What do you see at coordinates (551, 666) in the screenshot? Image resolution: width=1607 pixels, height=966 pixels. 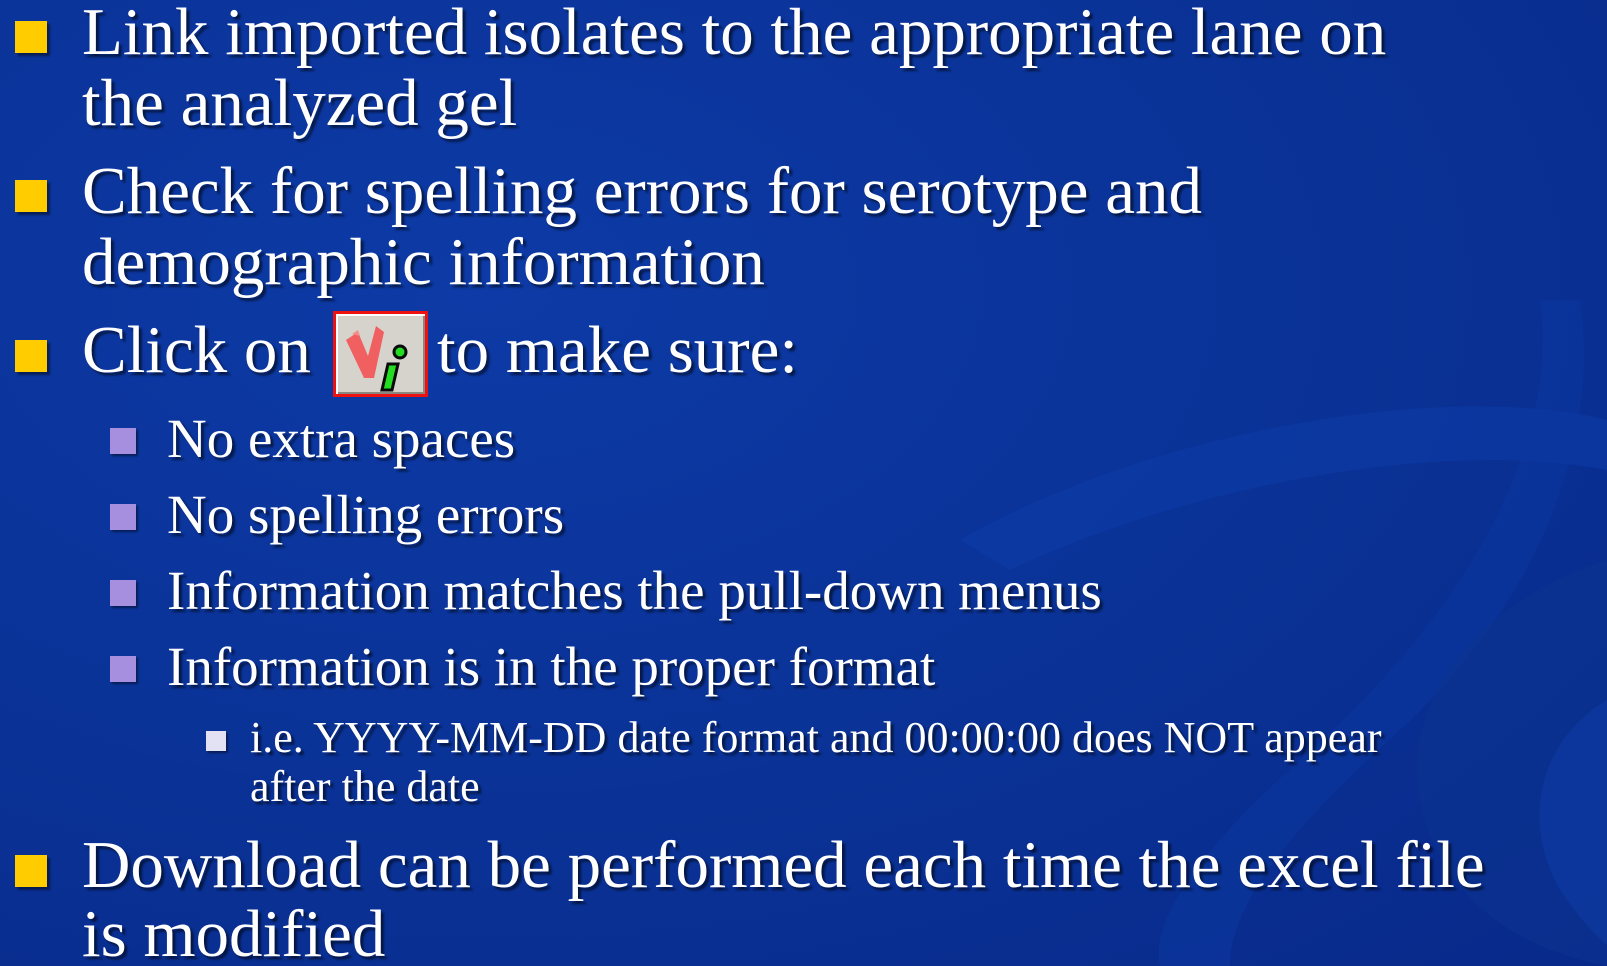 I see `sub-bullet-text: Information is in the proper format` at bounding box center [551, 666].